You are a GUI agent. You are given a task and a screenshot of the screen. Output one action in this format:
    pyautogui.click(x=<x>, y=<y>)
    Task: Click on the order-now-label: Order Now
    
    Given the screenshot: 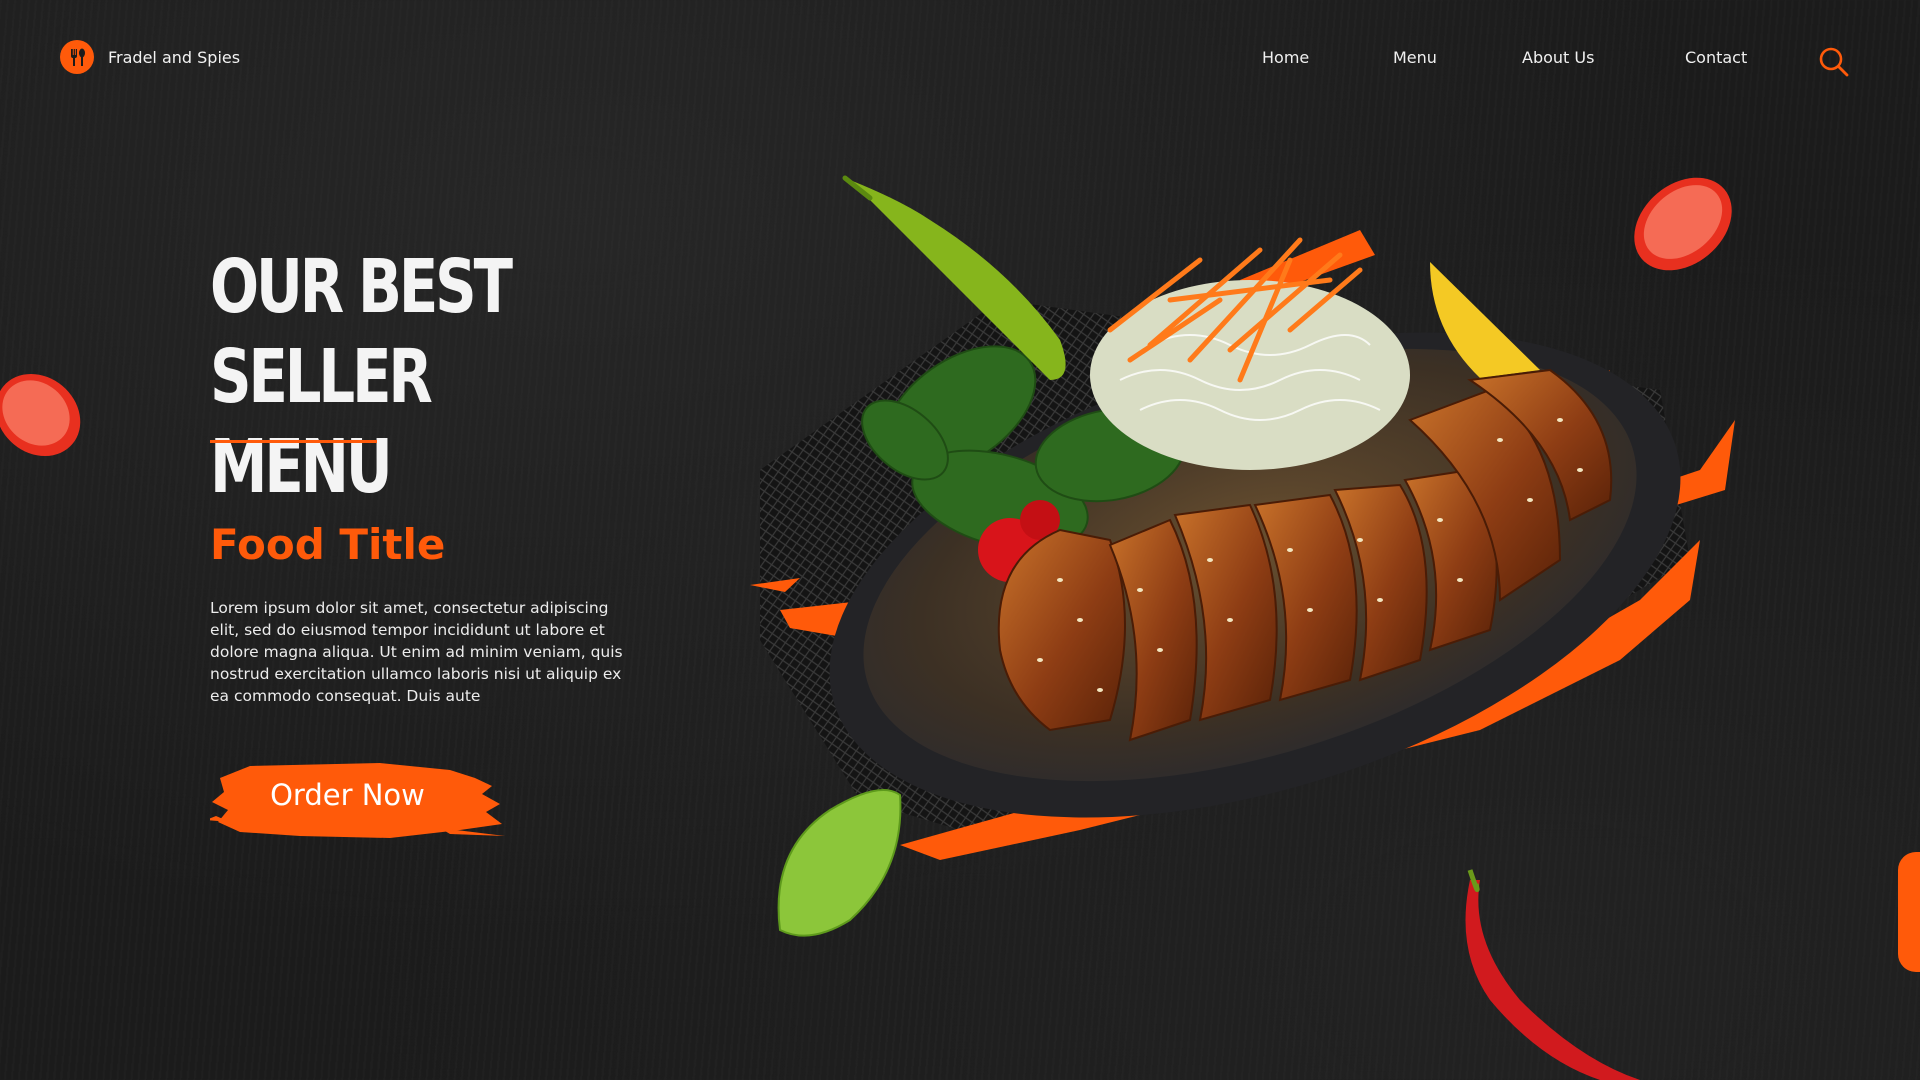 What is the action you would take?
    pyautogui.click(x=347, y=795)
    